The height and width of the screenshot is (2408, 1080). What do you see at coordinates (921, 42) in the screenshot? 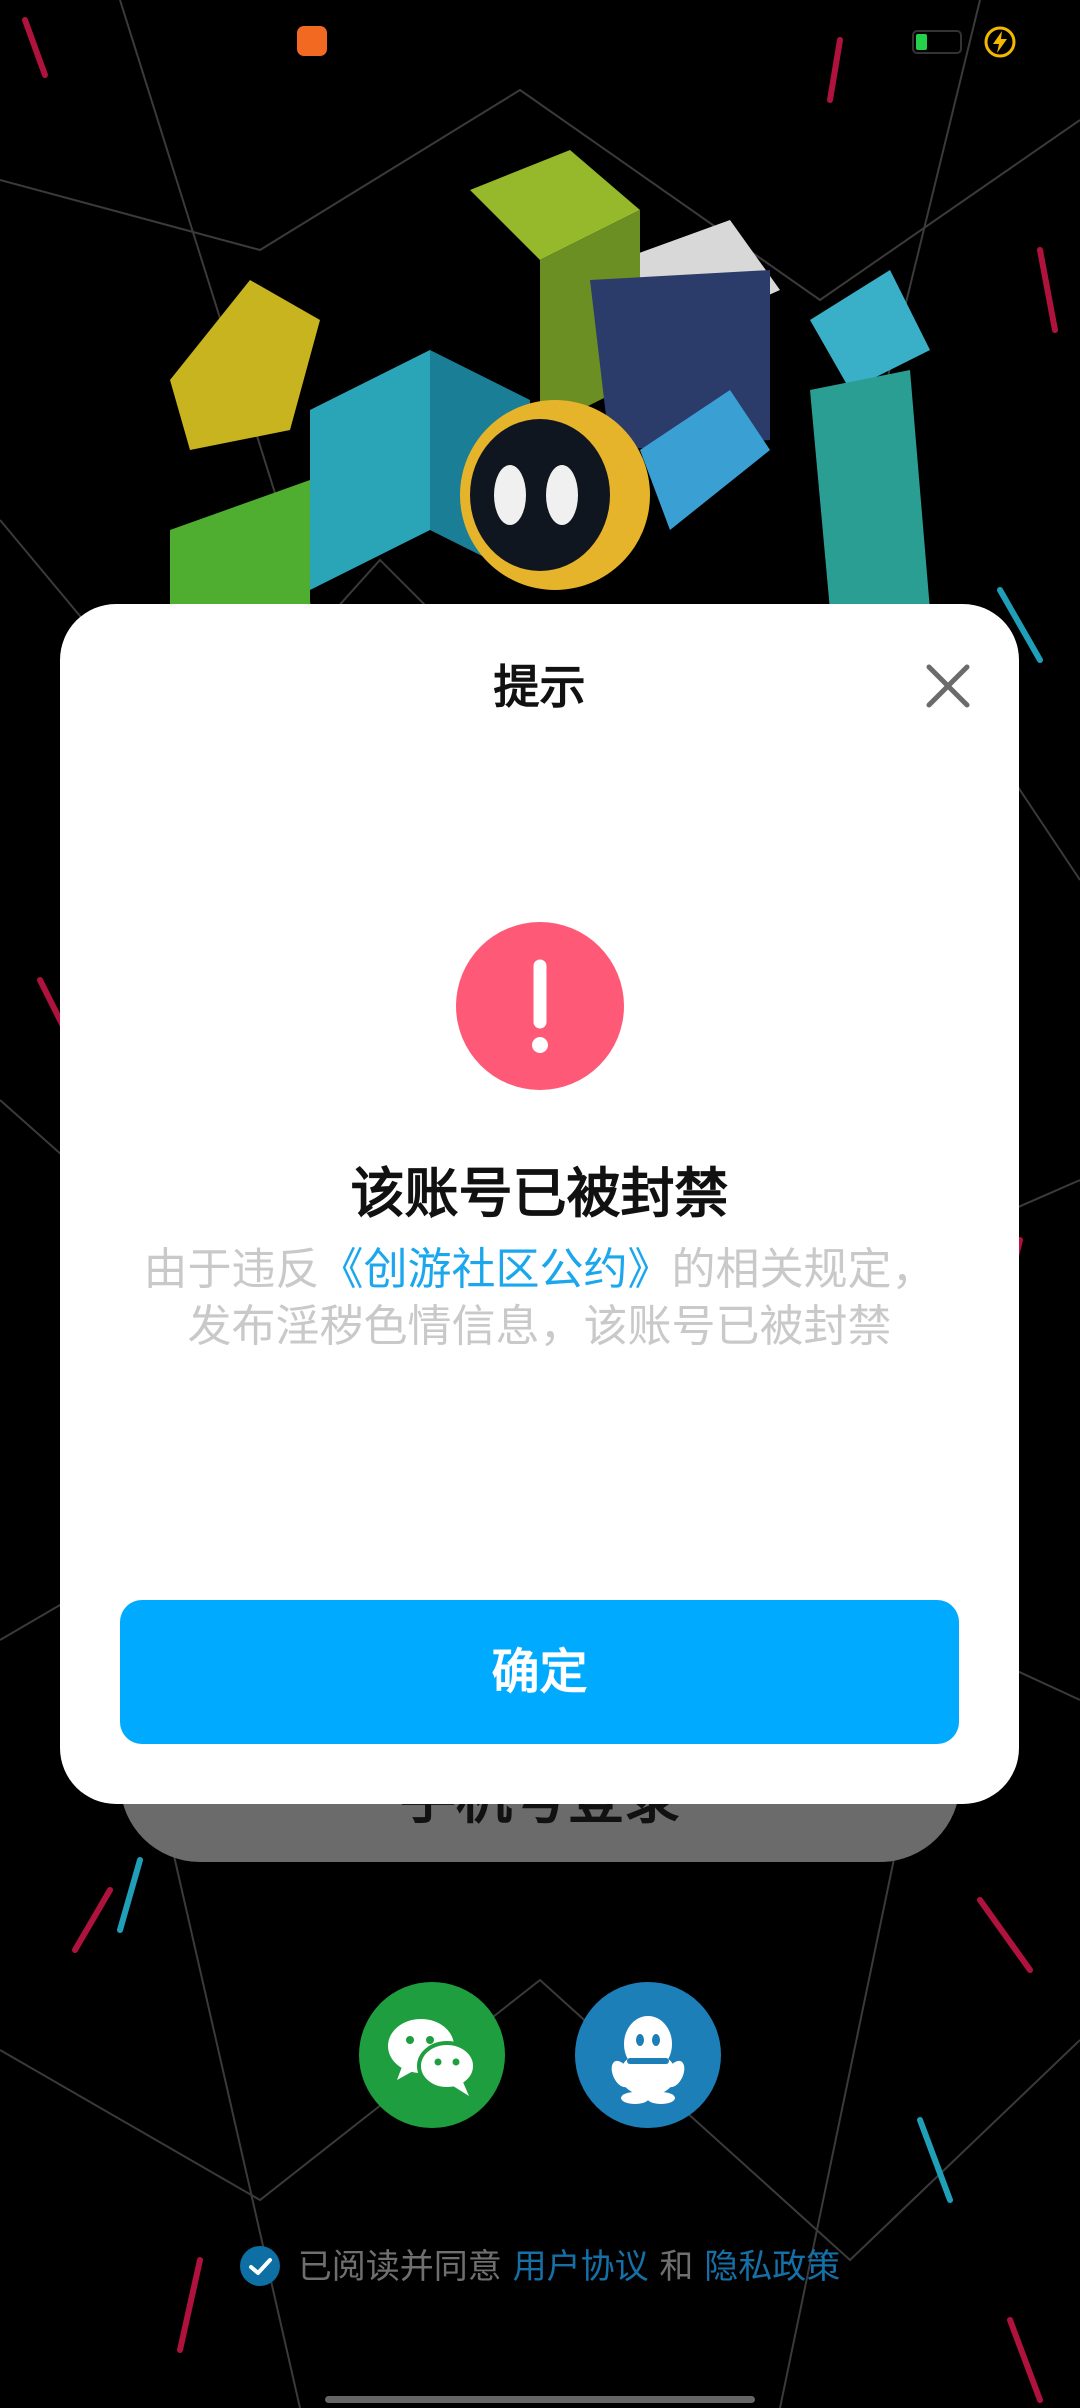
I see `battery-level` at bounding box center [921, 42].